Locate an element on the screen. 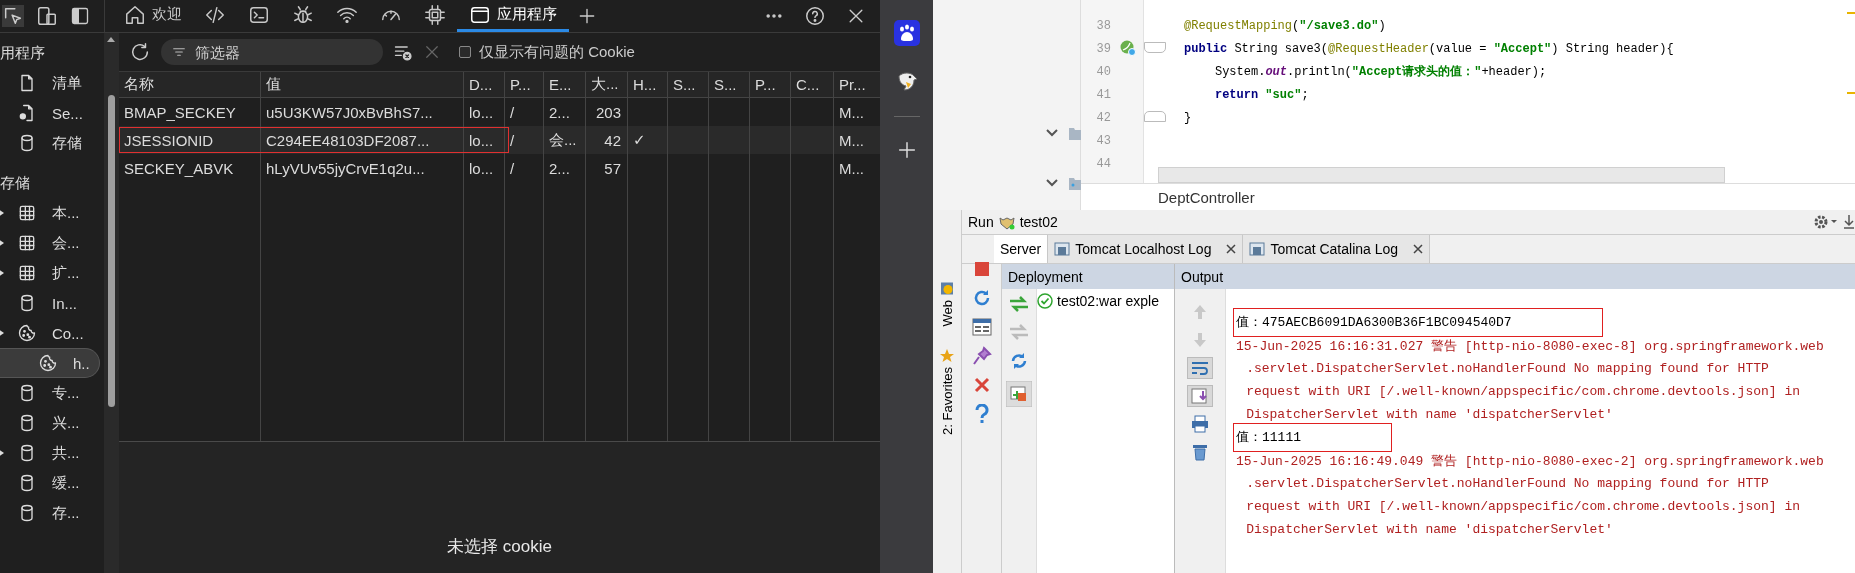  log-icon is located at coordinates (1062, 249).